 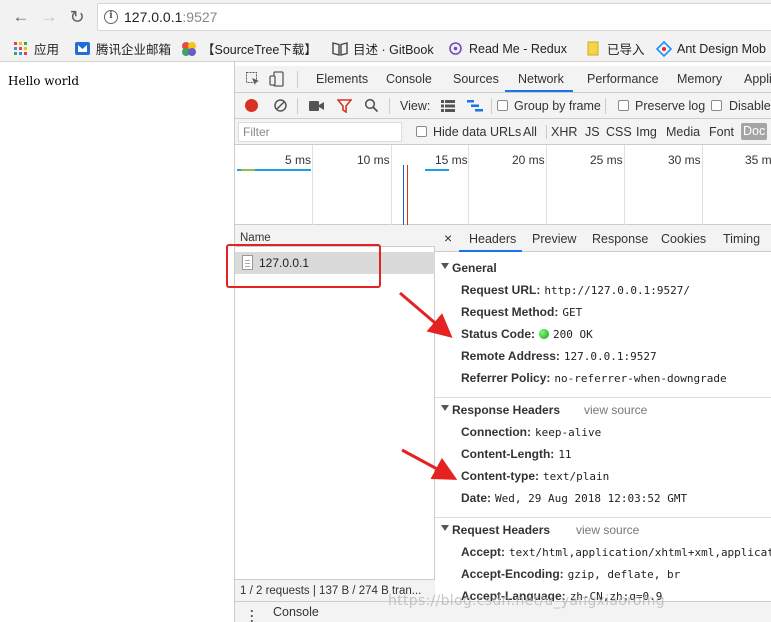 What do you see at coordinates (428, 385) in the screenshot?
I see `annotation-arrows` at bounding box center [428, 385].